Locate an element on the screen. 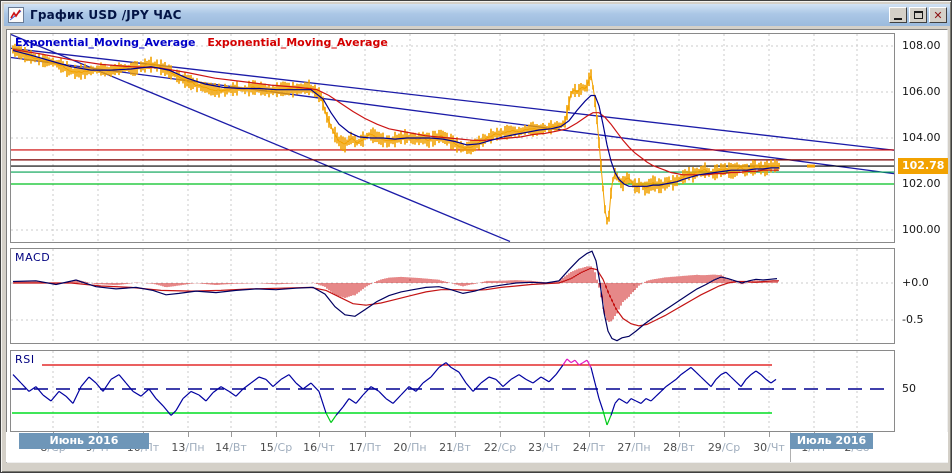  date-label: 17/Пт is located at coordinates (365, 447).